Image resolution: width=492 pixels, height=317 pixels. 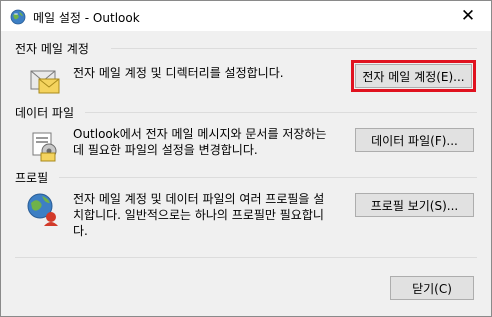 I want to click on data-files-description-line2: 데 필요한 파일의 설정을 변경합니다., so click(x=165, y=150).